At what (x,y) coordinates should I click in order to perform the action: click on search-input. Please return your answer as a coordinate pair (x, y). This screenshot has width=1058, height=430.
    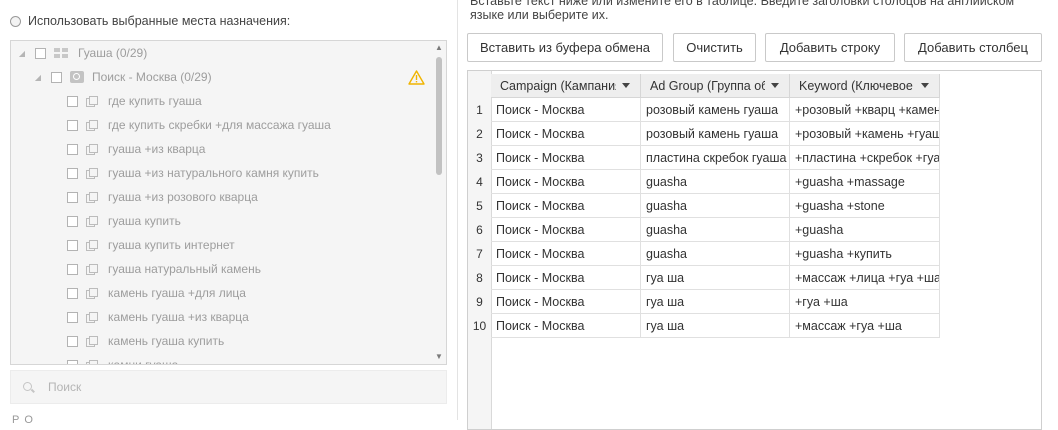
    Looking at the image, I should click on (238, 387).